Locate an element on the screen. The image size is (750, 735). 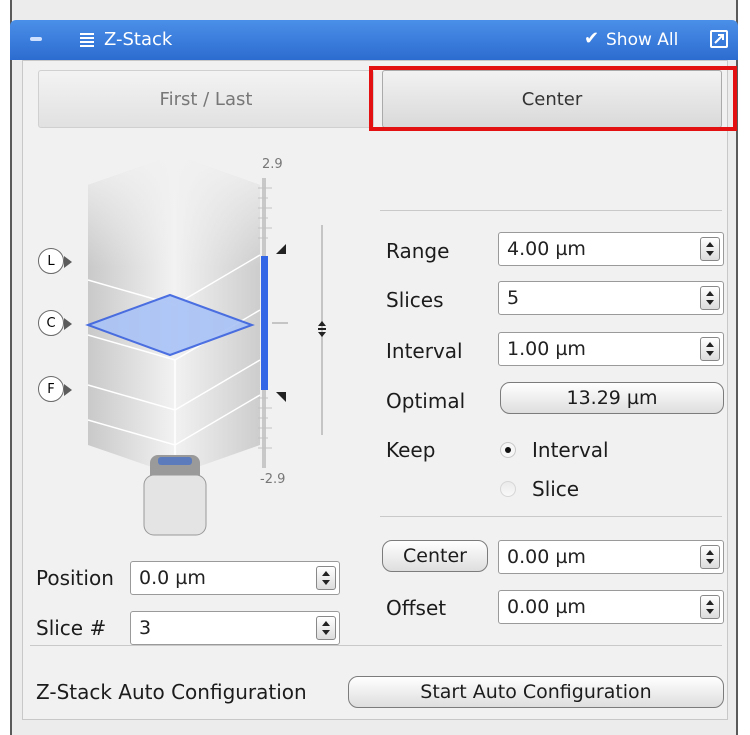
center-field: 0.00 µm is located at coordinates (611, 557).